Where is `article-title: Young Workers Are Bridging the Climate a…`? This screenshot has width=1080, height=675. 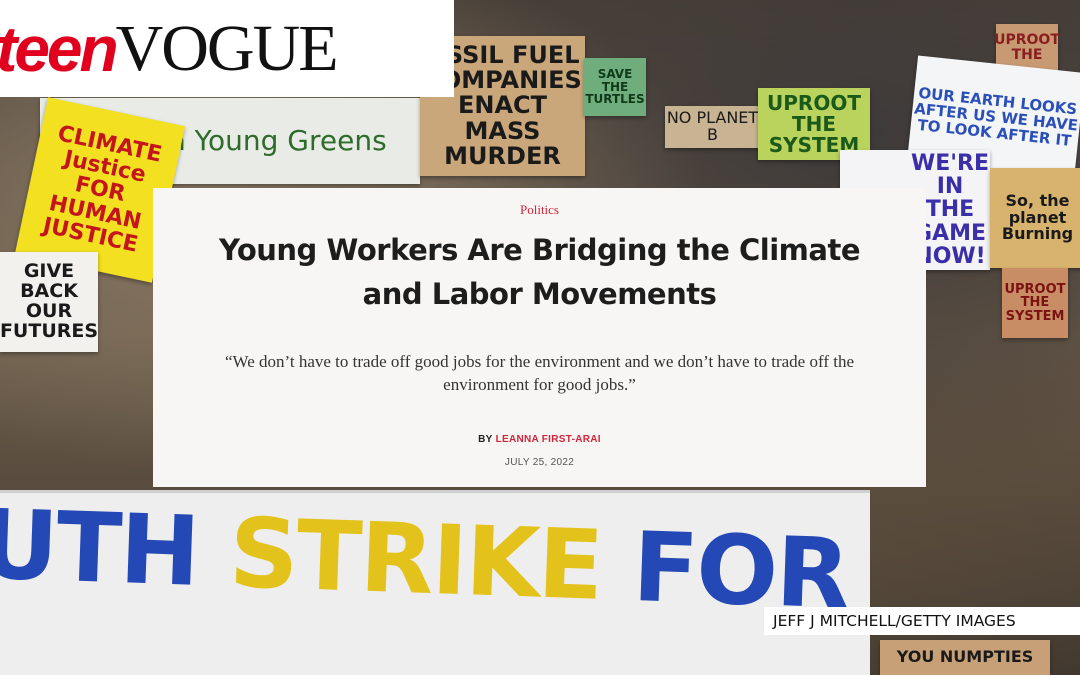
article-title: Young Workers Are Bridging the Climate a… is located at coordinates (540, 272).